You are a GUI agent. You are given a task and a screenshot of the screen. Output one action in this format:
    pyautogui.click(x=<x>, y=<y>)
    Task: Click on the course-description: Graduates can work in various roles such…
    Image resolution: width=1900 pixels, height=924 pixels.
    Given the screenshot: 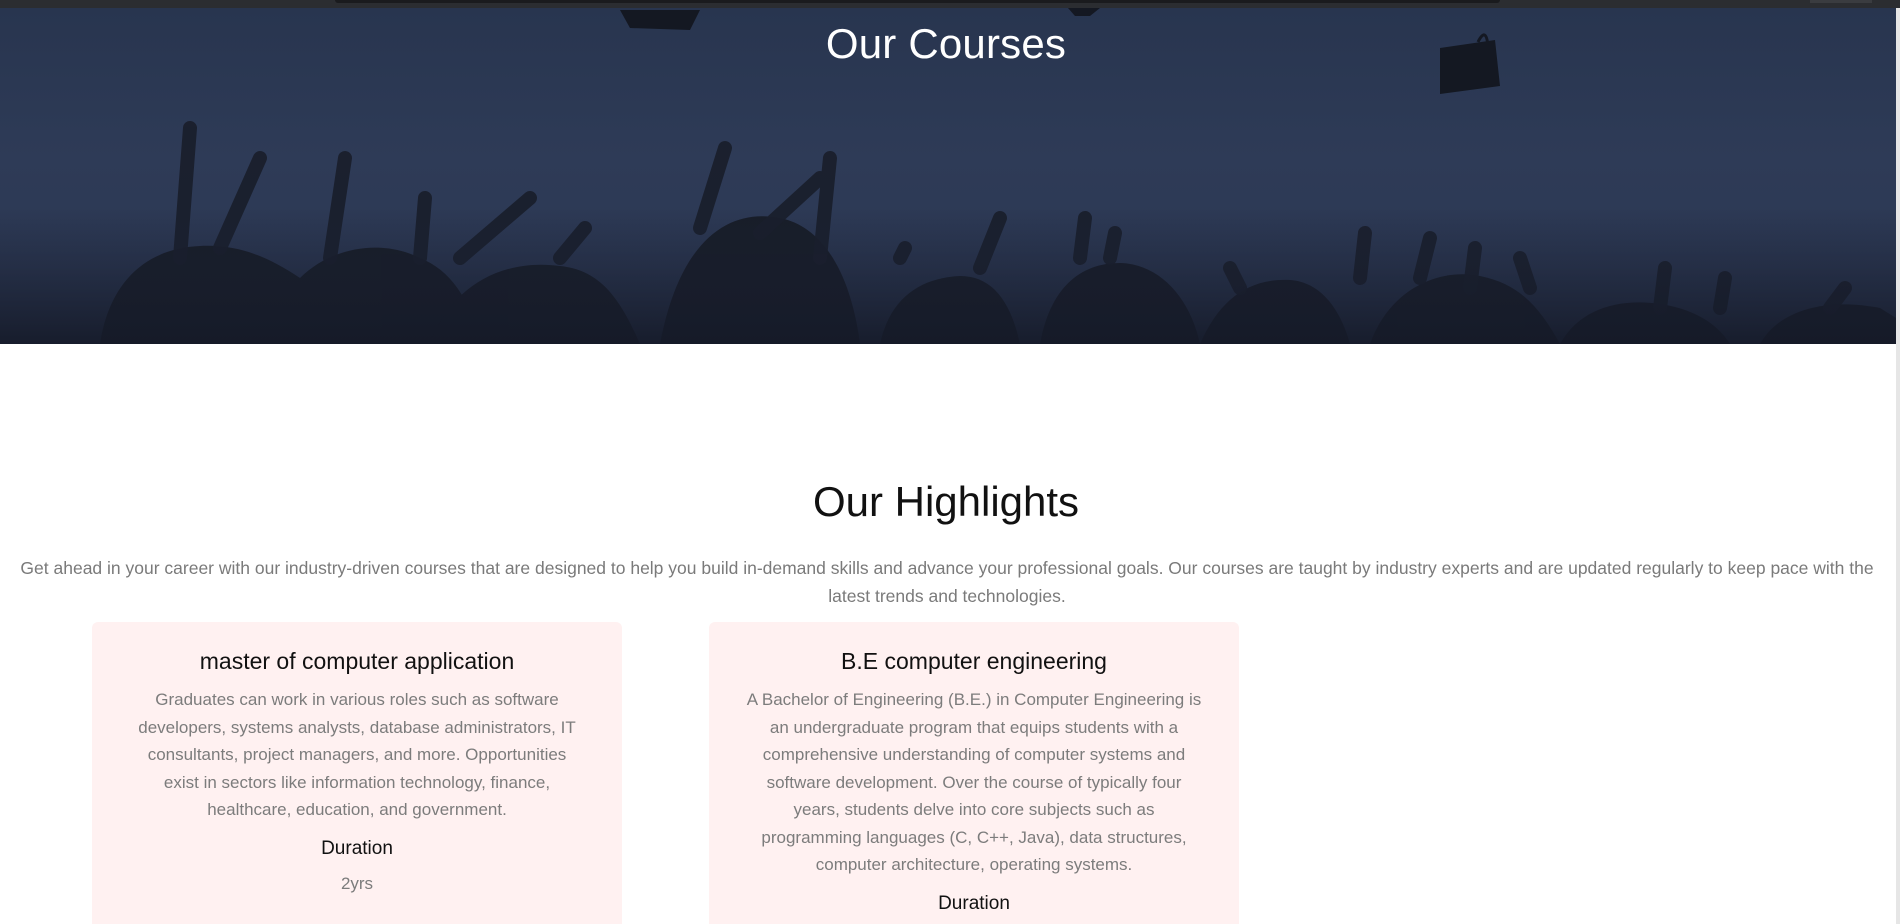 What is the action you would take?
    pyautogui.click(x=357, y=754)
    